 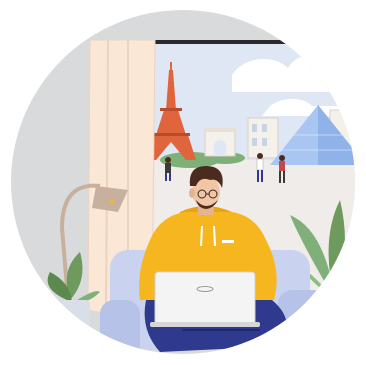 I want to click on window-frame, so click(x=247, y=42).